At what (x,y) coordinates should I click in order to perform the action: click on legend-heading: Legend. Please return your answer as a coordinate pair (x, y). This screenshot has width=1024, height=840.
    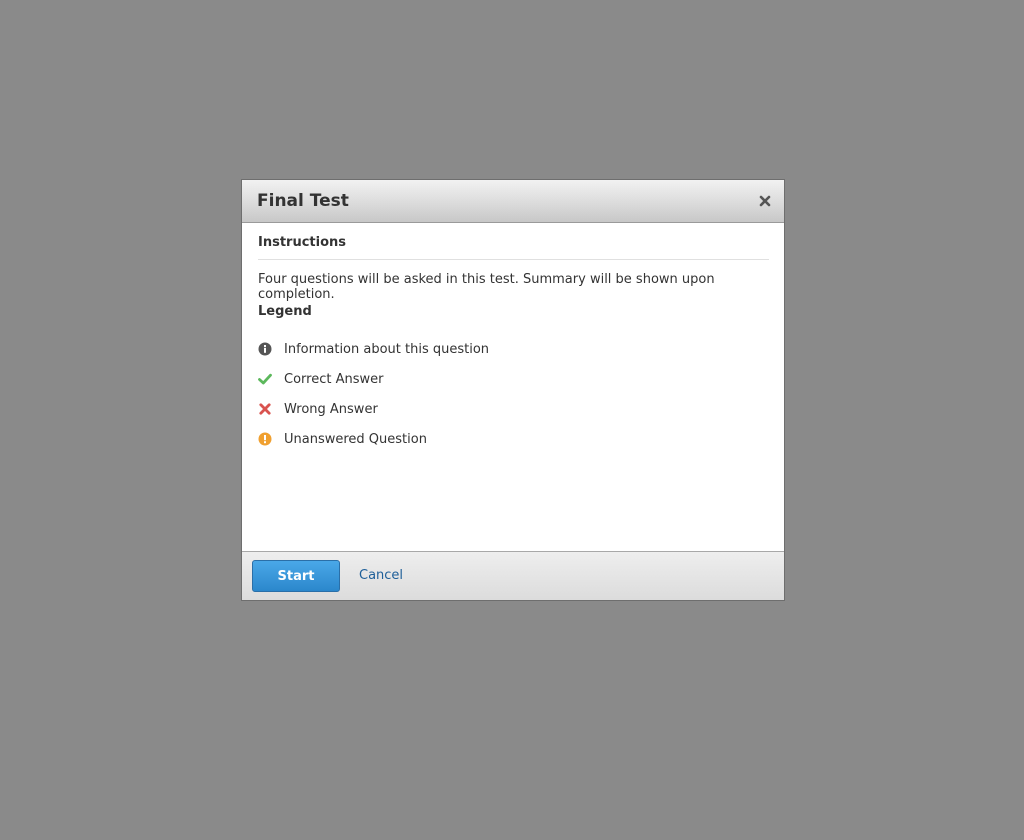
    Looking at the image, I should click on (285, 311).